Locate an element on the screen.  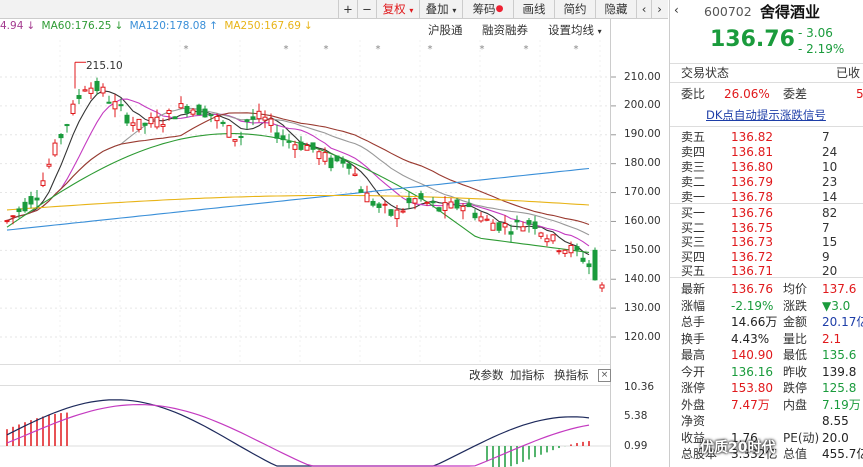
macd-tick: 5.38 is located at coordinates (636, 416).